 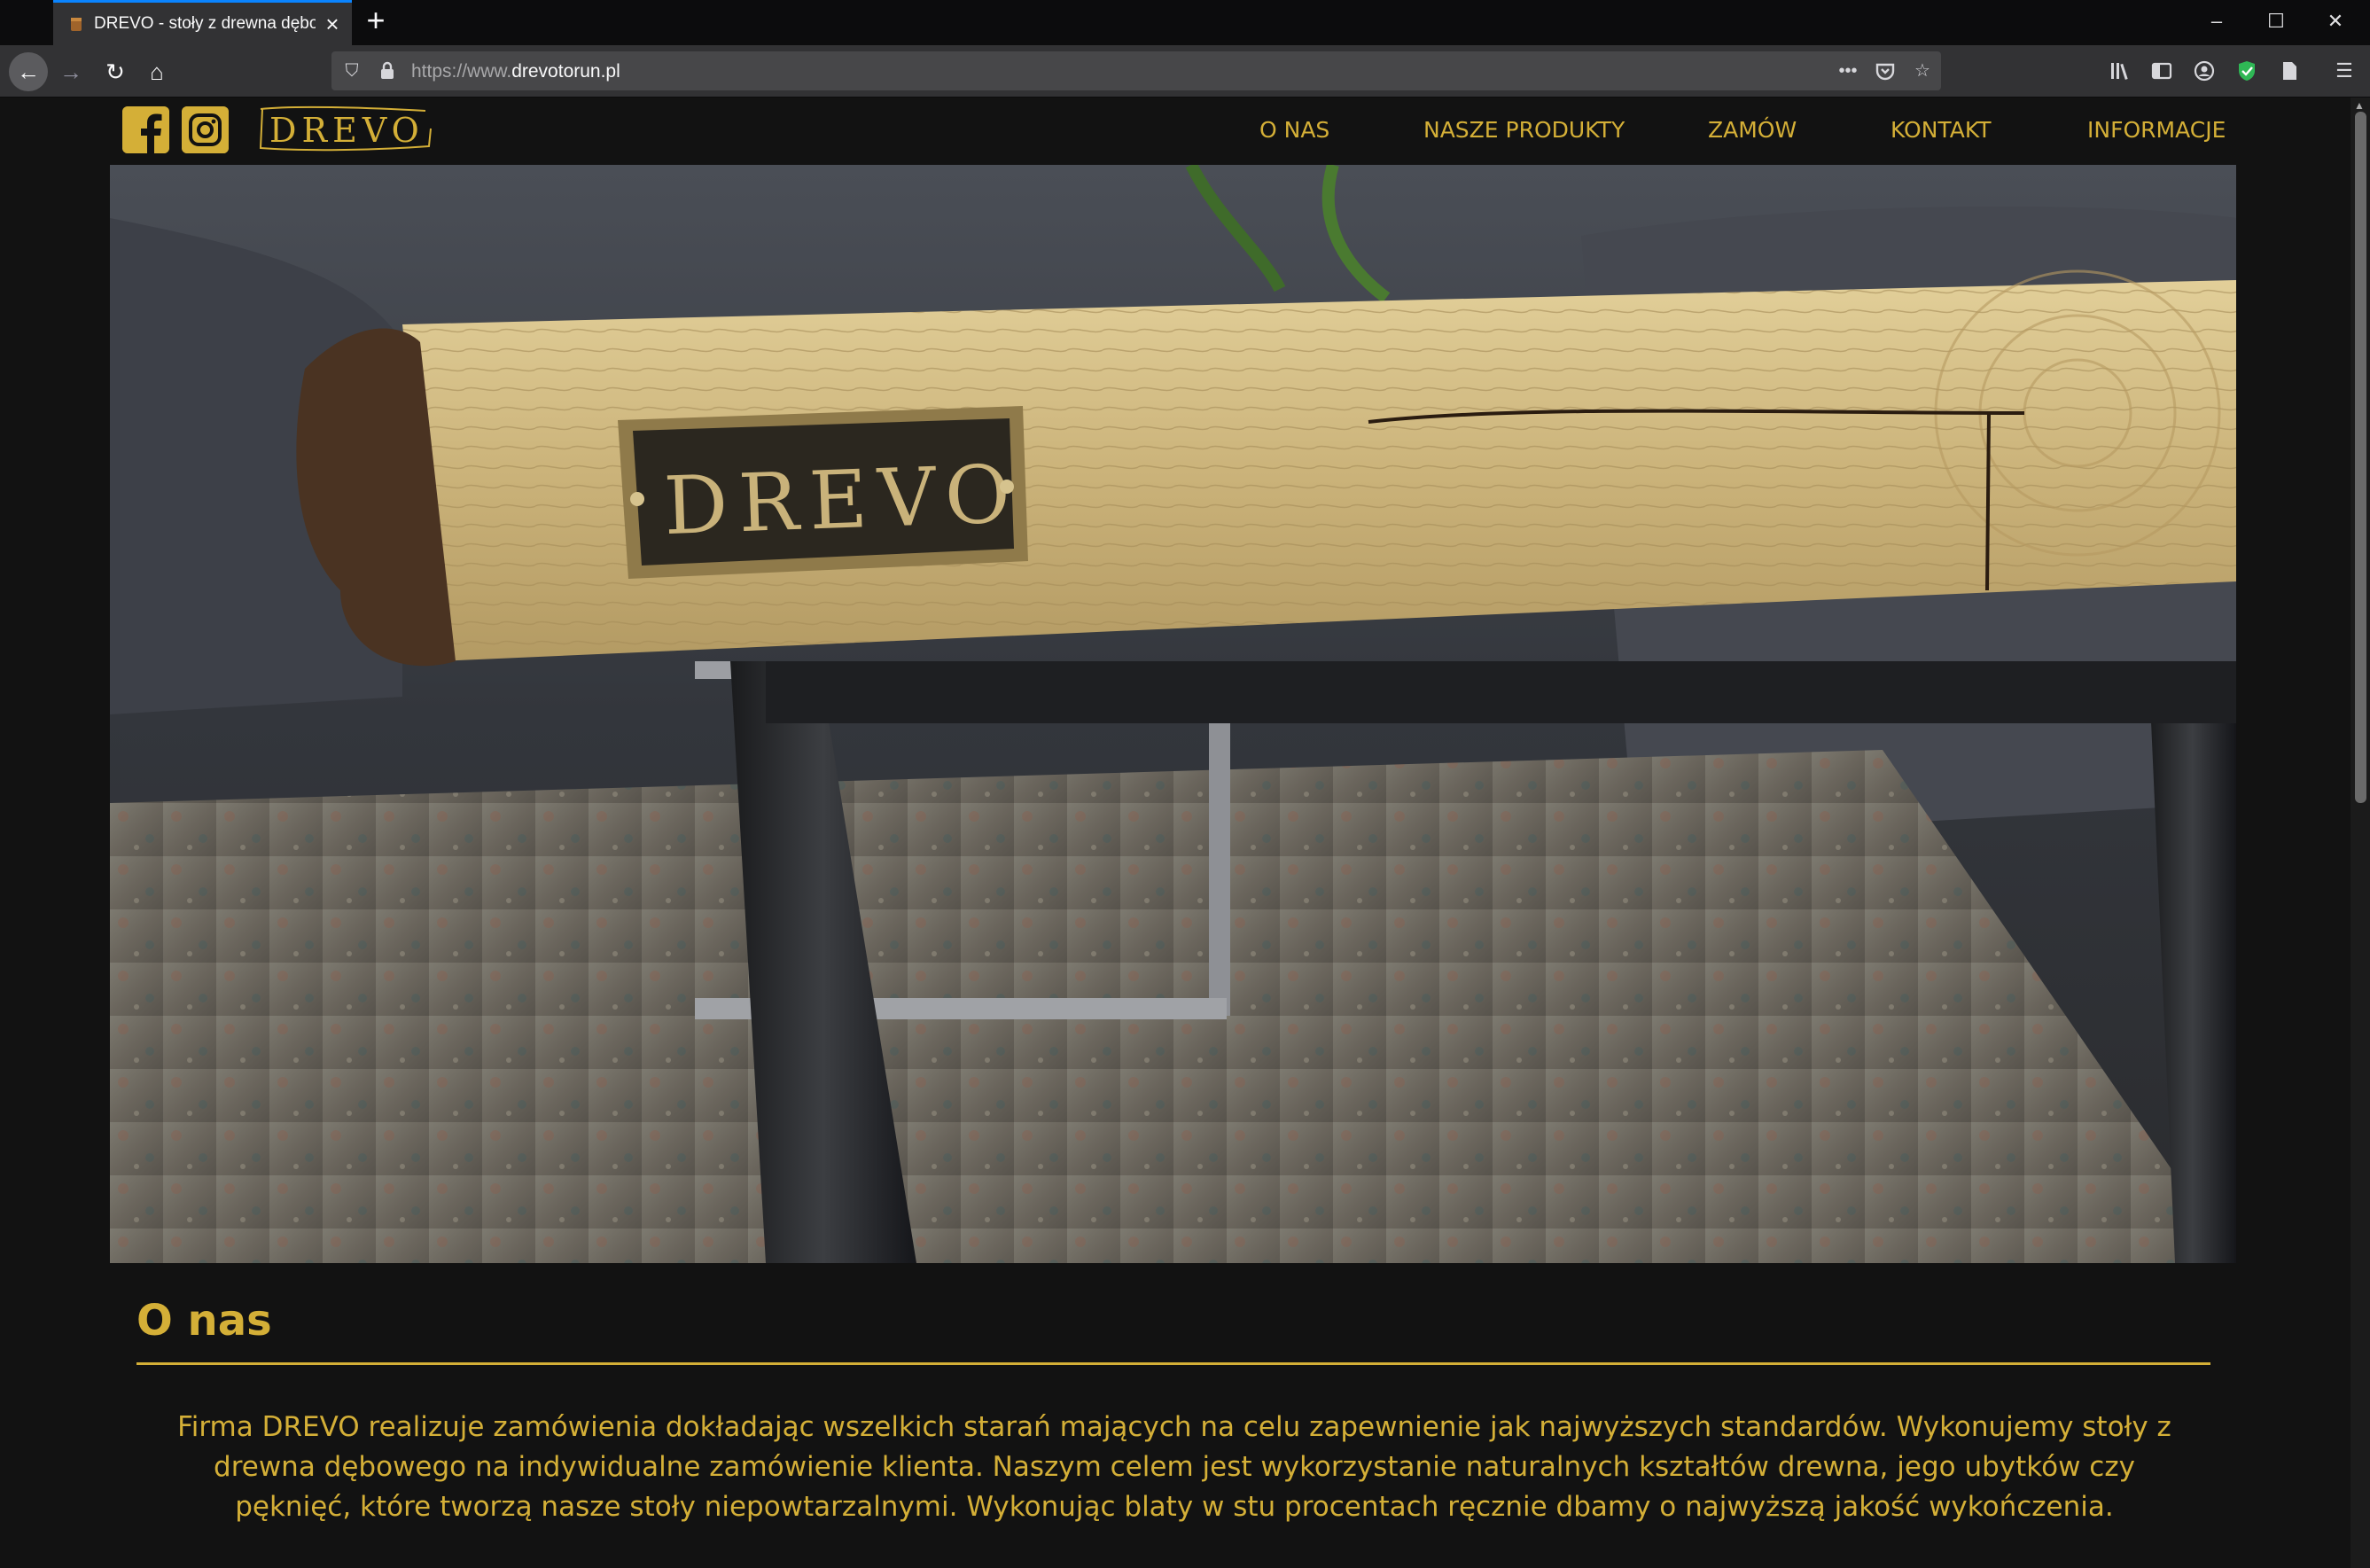 I want to click on tab-close-icon: ×, so click(x=332, y=23).